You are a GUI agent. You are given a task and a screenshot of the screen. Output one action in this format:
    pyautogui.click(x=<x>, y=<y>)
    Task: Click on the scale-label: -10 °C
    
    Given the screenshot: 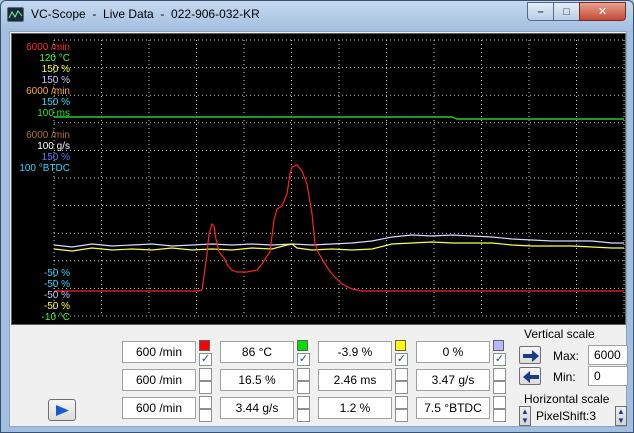 What is the action you would take?
    pyautogui.click(x=55, y=317)
    